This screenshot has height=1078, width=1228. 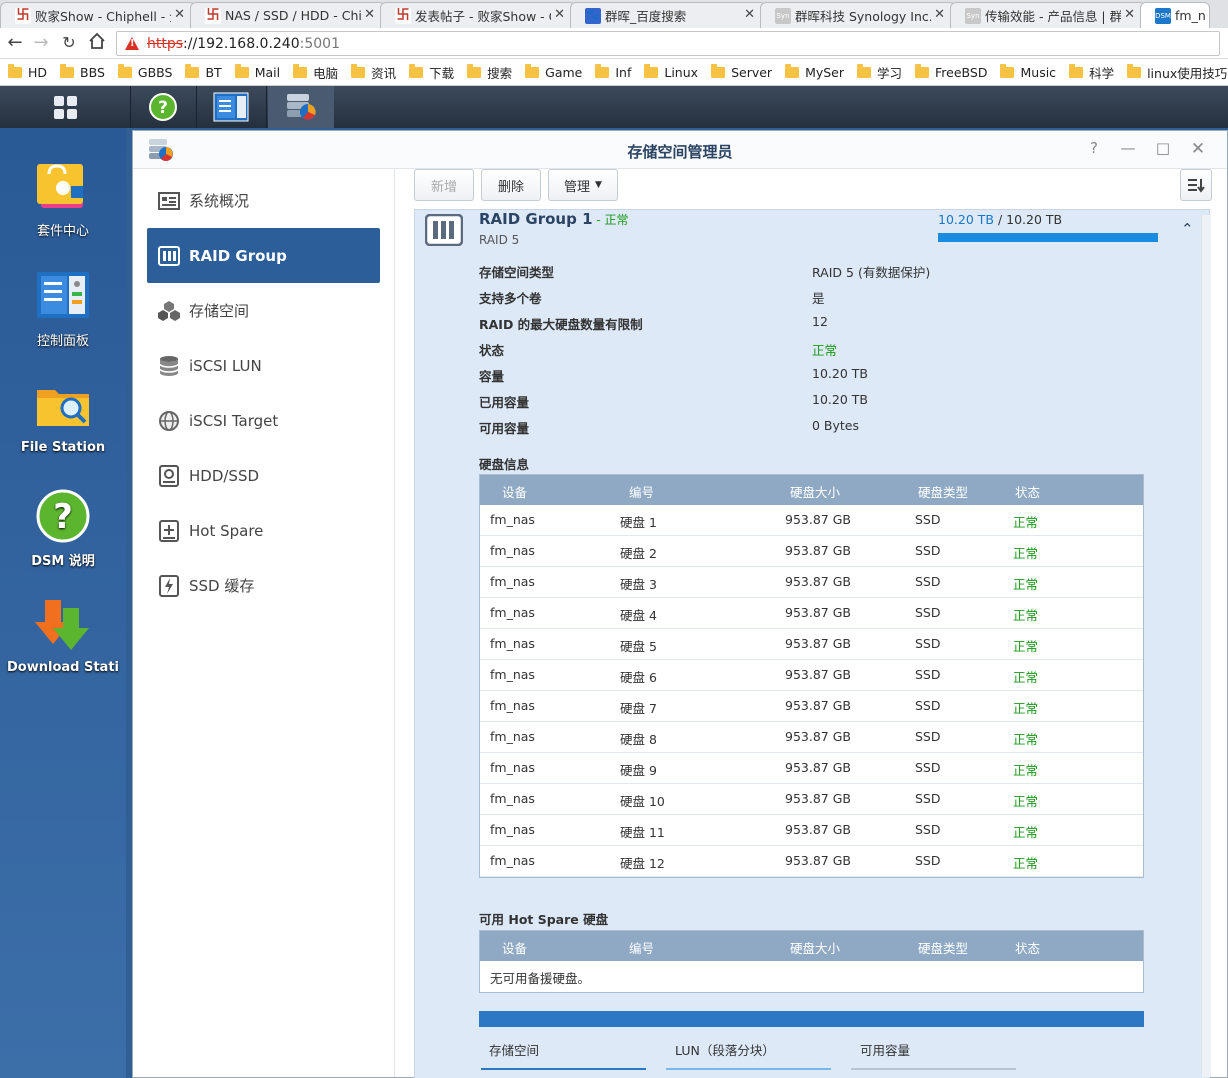 What do you see at coordinates (811, 551) in the screenshot?
I see `table-row: fm_nas 硬盘 2 953.87 GB SSD 正常` at bounding box center [811, 551].